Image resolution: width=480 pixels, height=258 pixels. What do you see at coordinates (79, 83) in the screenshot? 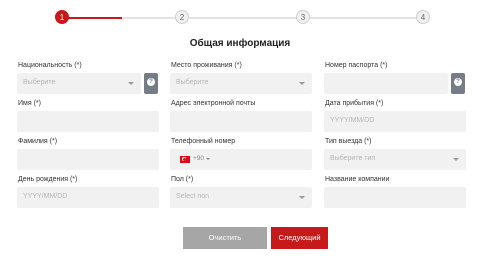
I see `nationality-select: Выберите` at bounding box center [79, 83].